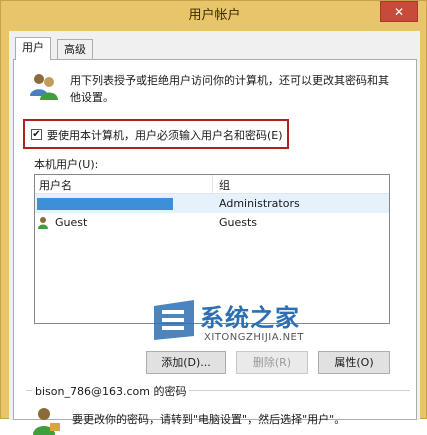 This screenshot has width=427, height=435. I want to click on users-icon, so click(44, 87).